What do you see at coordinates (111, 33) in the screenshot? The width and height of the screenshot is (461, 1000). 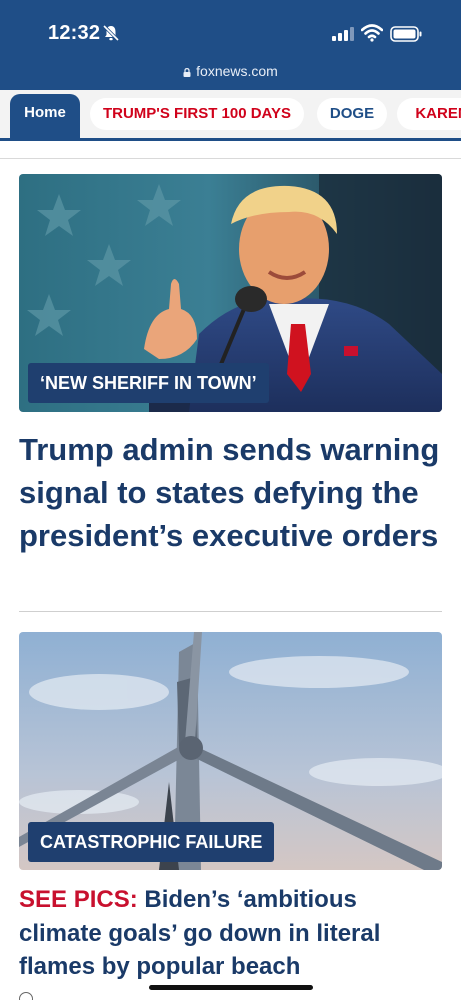 I see `bell-slash-icon` at bounding box center [111, 33].